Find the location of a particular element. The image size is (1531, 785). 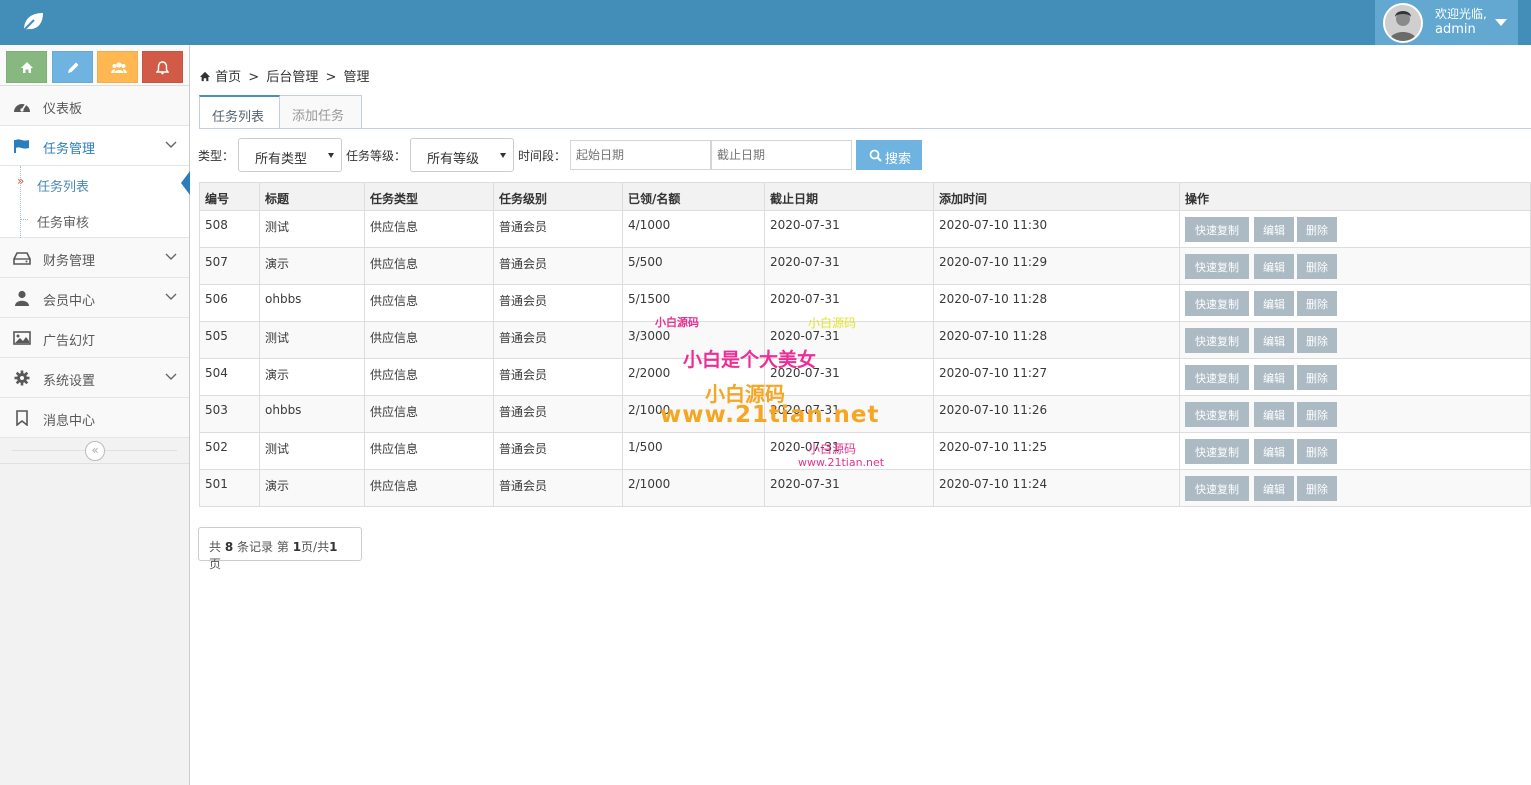

type-select: 所有类型 is located at coordinates (290, 155).